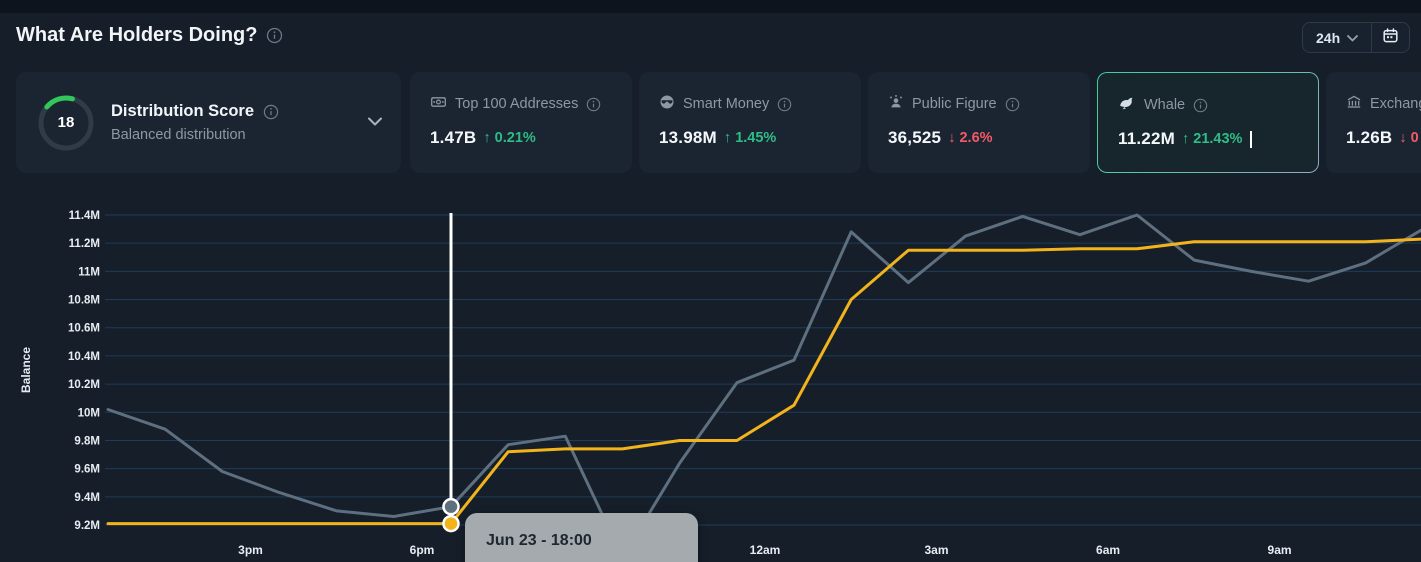 The width and height of the screenshot is (1421, 562). Describe the element at coordinates (521, 122) in the screenshot. I see `metric-card-top-100-addresses: Top 100 Addresses 1.47B ↑ 0.21%` at that location.